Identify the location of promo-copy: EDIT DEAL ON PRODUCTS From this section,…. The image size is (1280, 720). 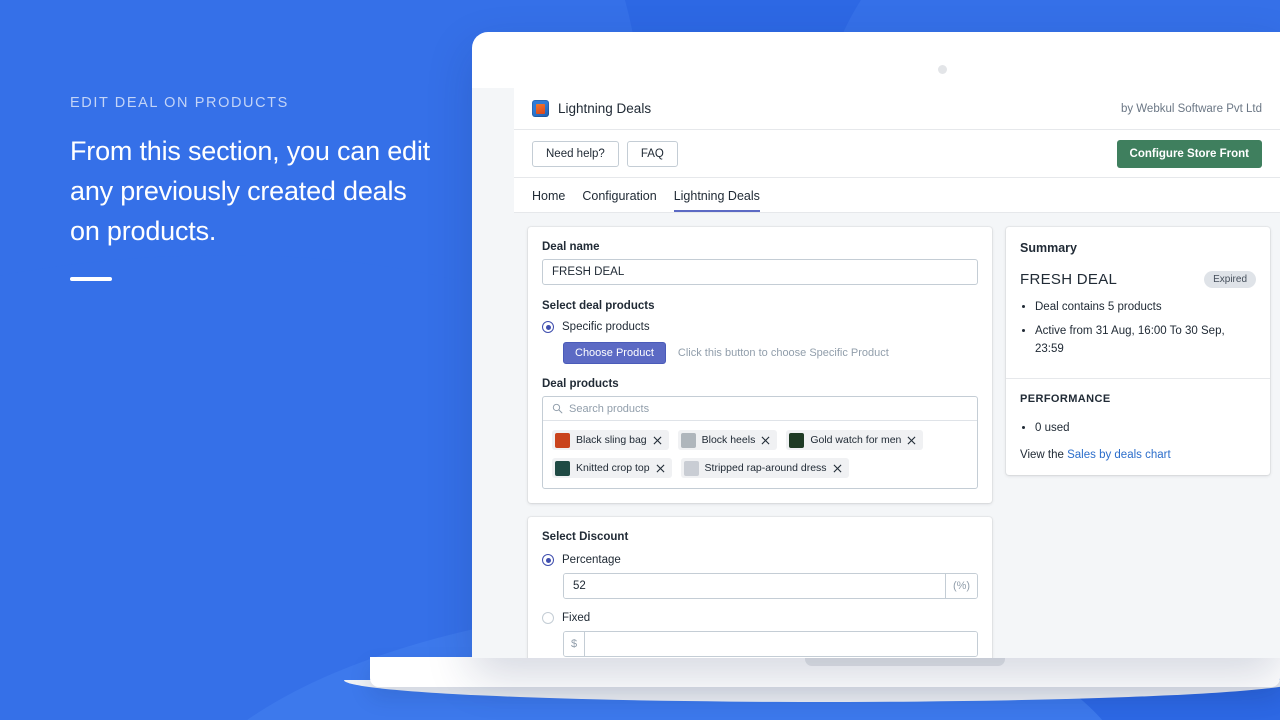
(250, 188).